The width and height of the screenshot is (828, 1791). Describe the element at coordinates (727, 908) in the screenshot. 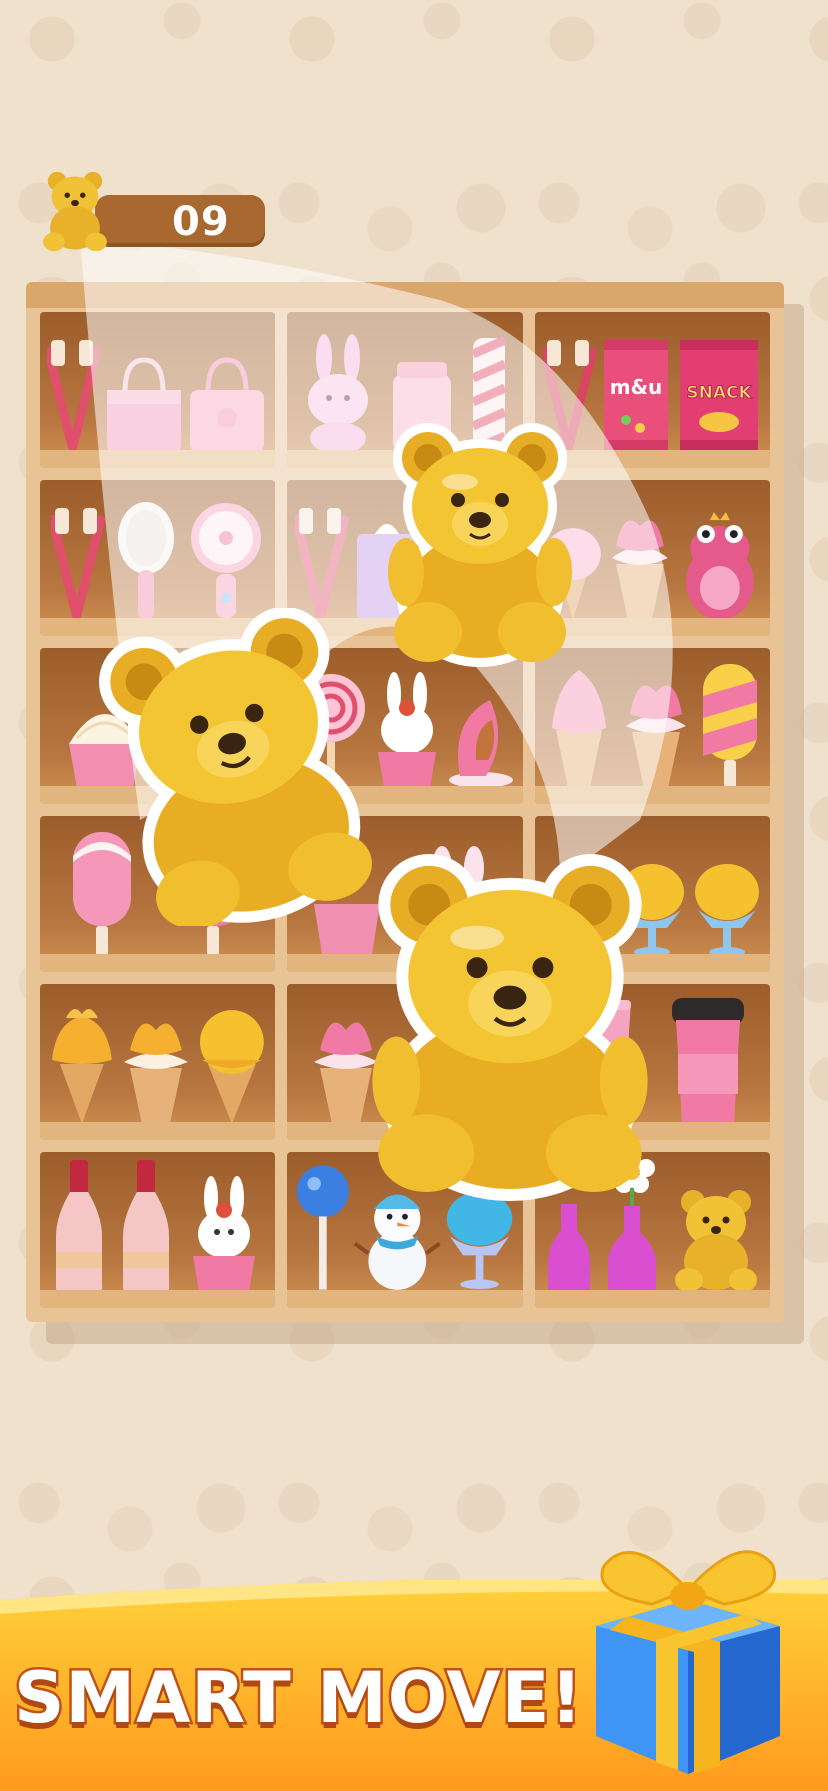

I see `lemon-sundae-icon` at that location.